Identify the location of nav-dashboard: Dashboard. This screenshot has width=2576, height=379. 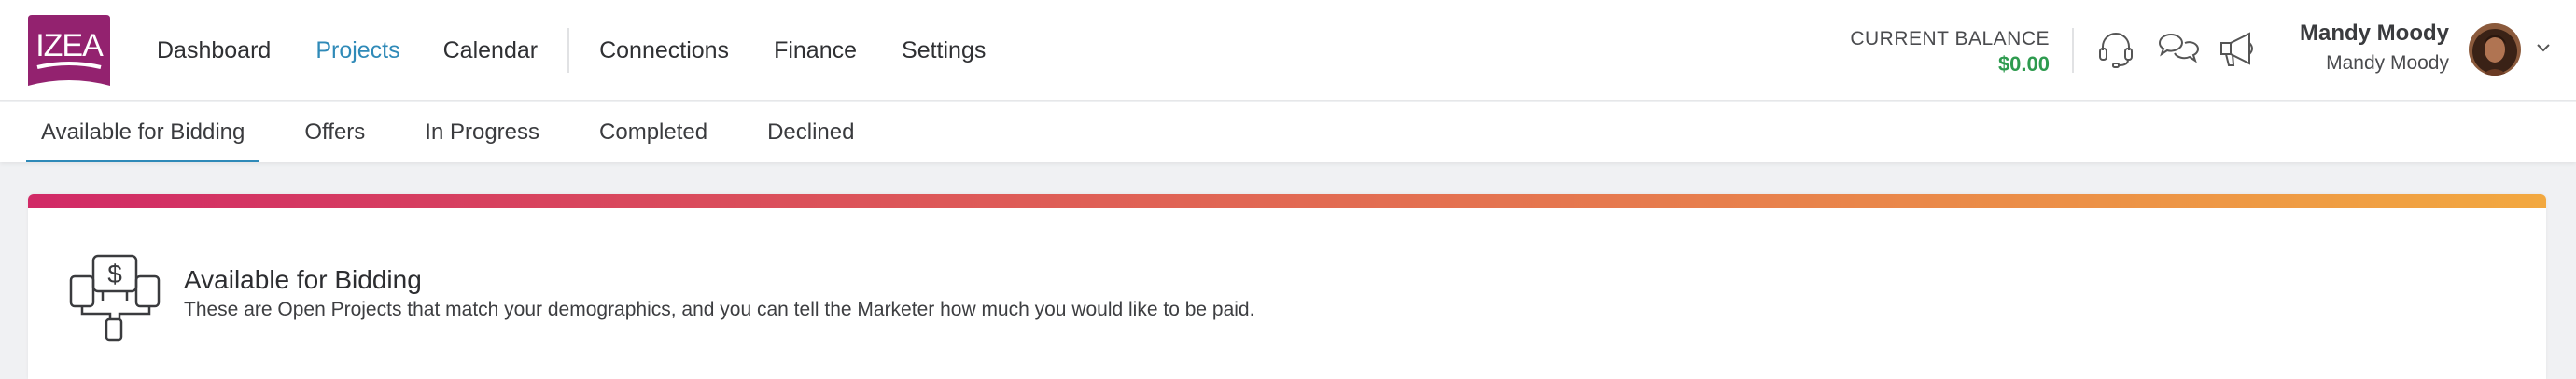
(214, 50).